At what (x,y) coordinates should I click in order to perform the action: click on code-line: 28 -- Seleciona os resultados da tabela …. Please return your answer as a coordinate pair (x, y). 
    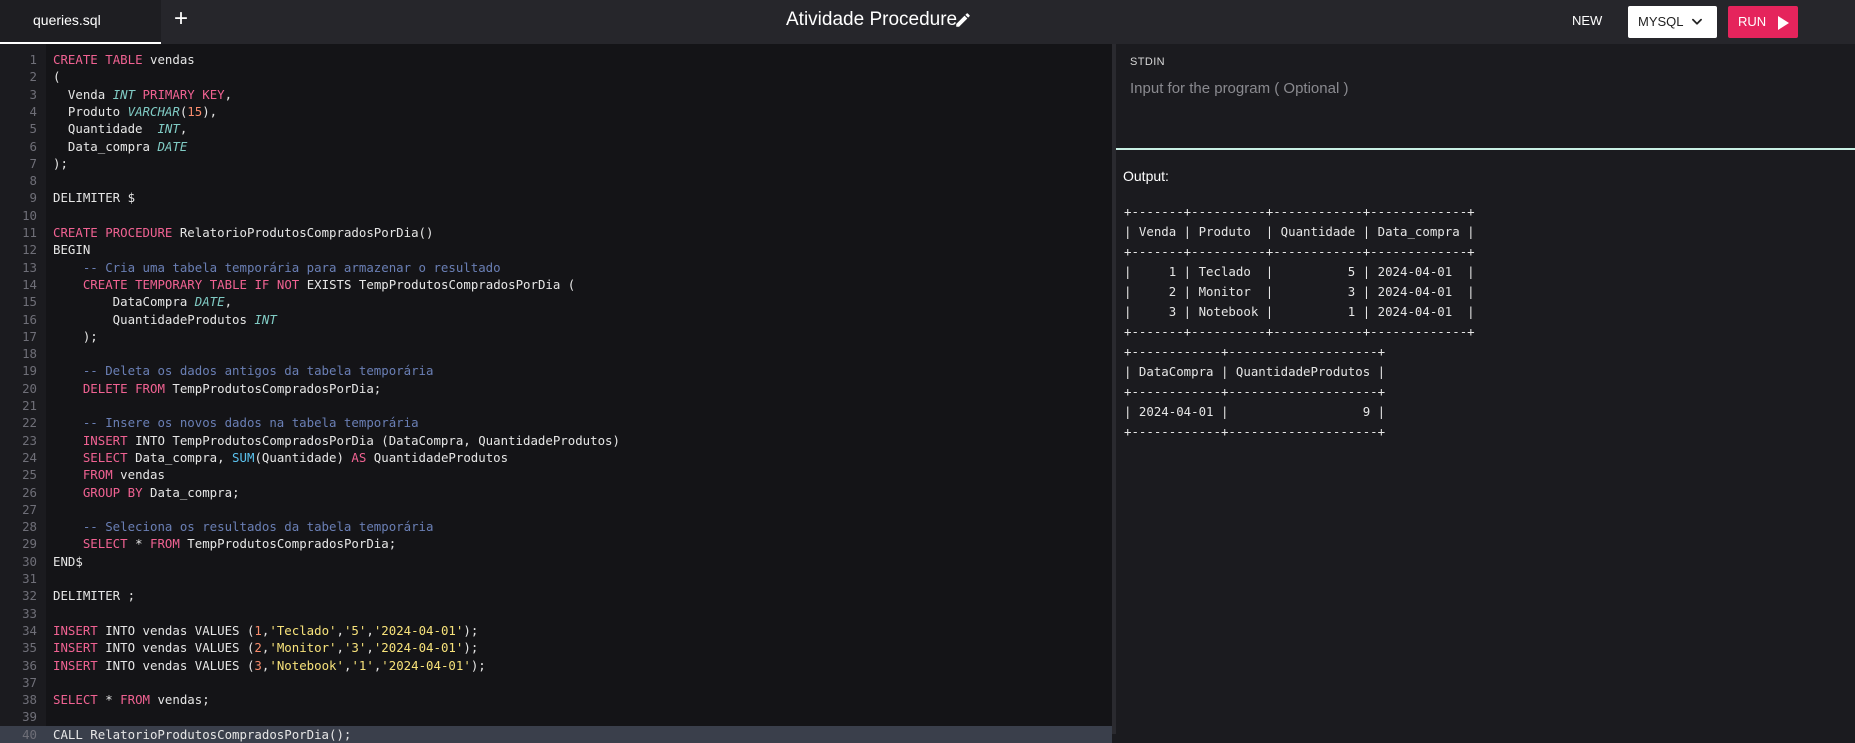
    Looking at the image, I should click on (556, 526).